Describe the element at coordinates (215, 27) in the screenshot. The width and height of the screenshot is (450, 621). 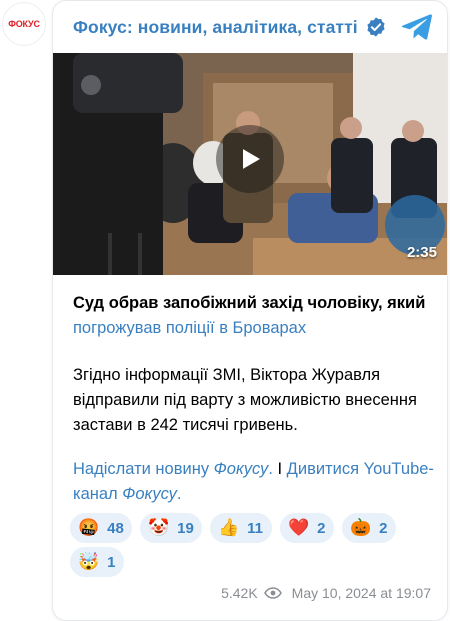
I see `channel-name: Фокус: новини, аналітика, статті` at that location.